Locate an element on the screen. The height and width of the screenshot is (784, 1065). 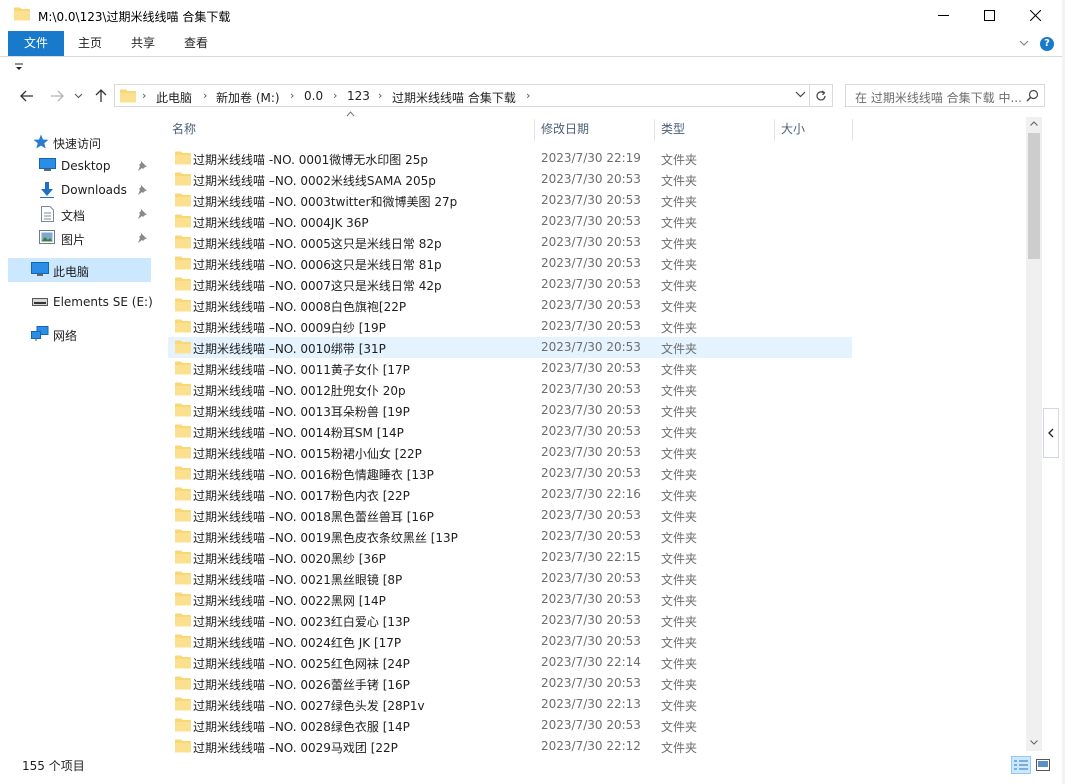
nav-desktop-label: Desktop is located at coordinates (86, 166).